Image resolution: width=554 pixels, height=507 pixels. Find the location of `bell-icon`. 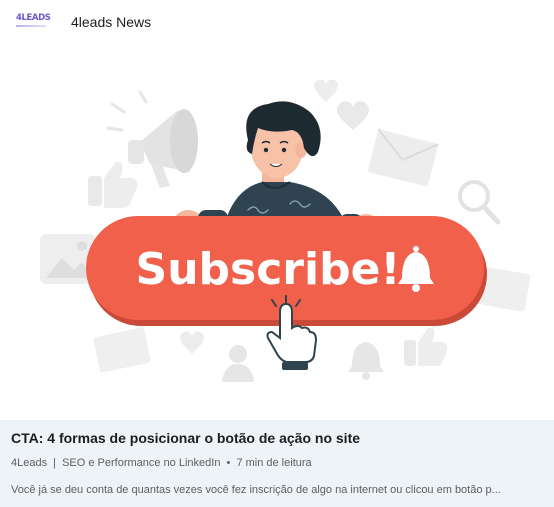

bell-icon is located at coordinates (366, 361).